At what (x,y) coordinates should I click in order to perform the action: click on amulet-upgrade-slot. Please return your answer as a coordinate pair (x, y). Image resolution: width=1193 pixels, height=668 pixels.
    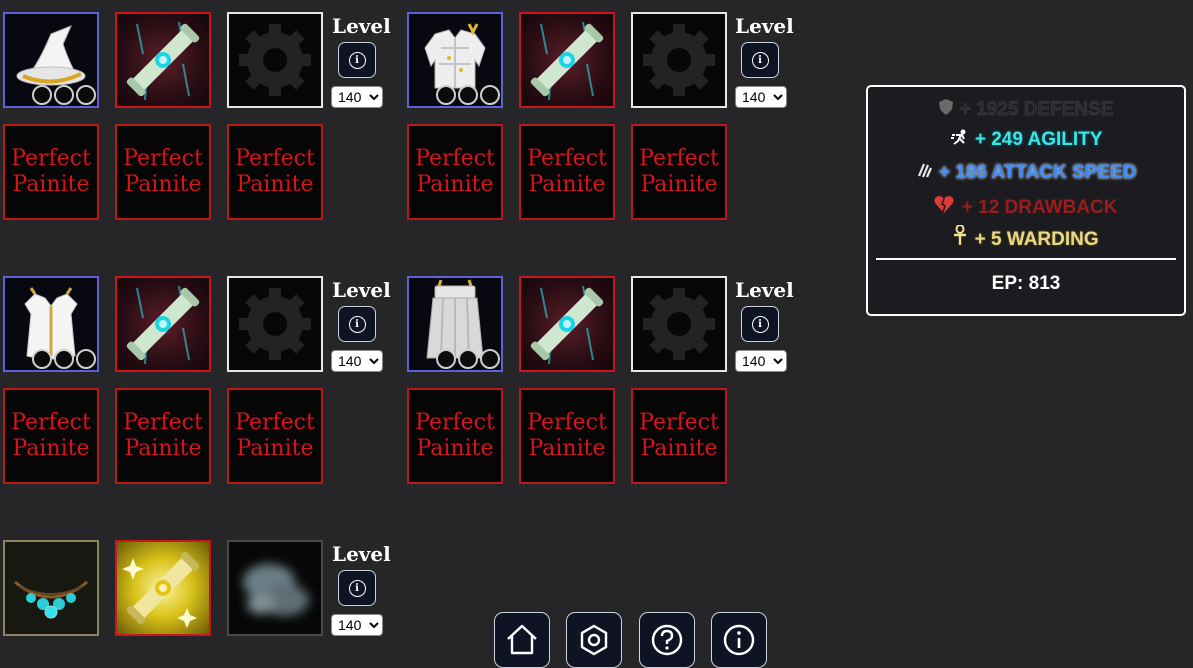
    Looking at the image, I should click on (275, 588).